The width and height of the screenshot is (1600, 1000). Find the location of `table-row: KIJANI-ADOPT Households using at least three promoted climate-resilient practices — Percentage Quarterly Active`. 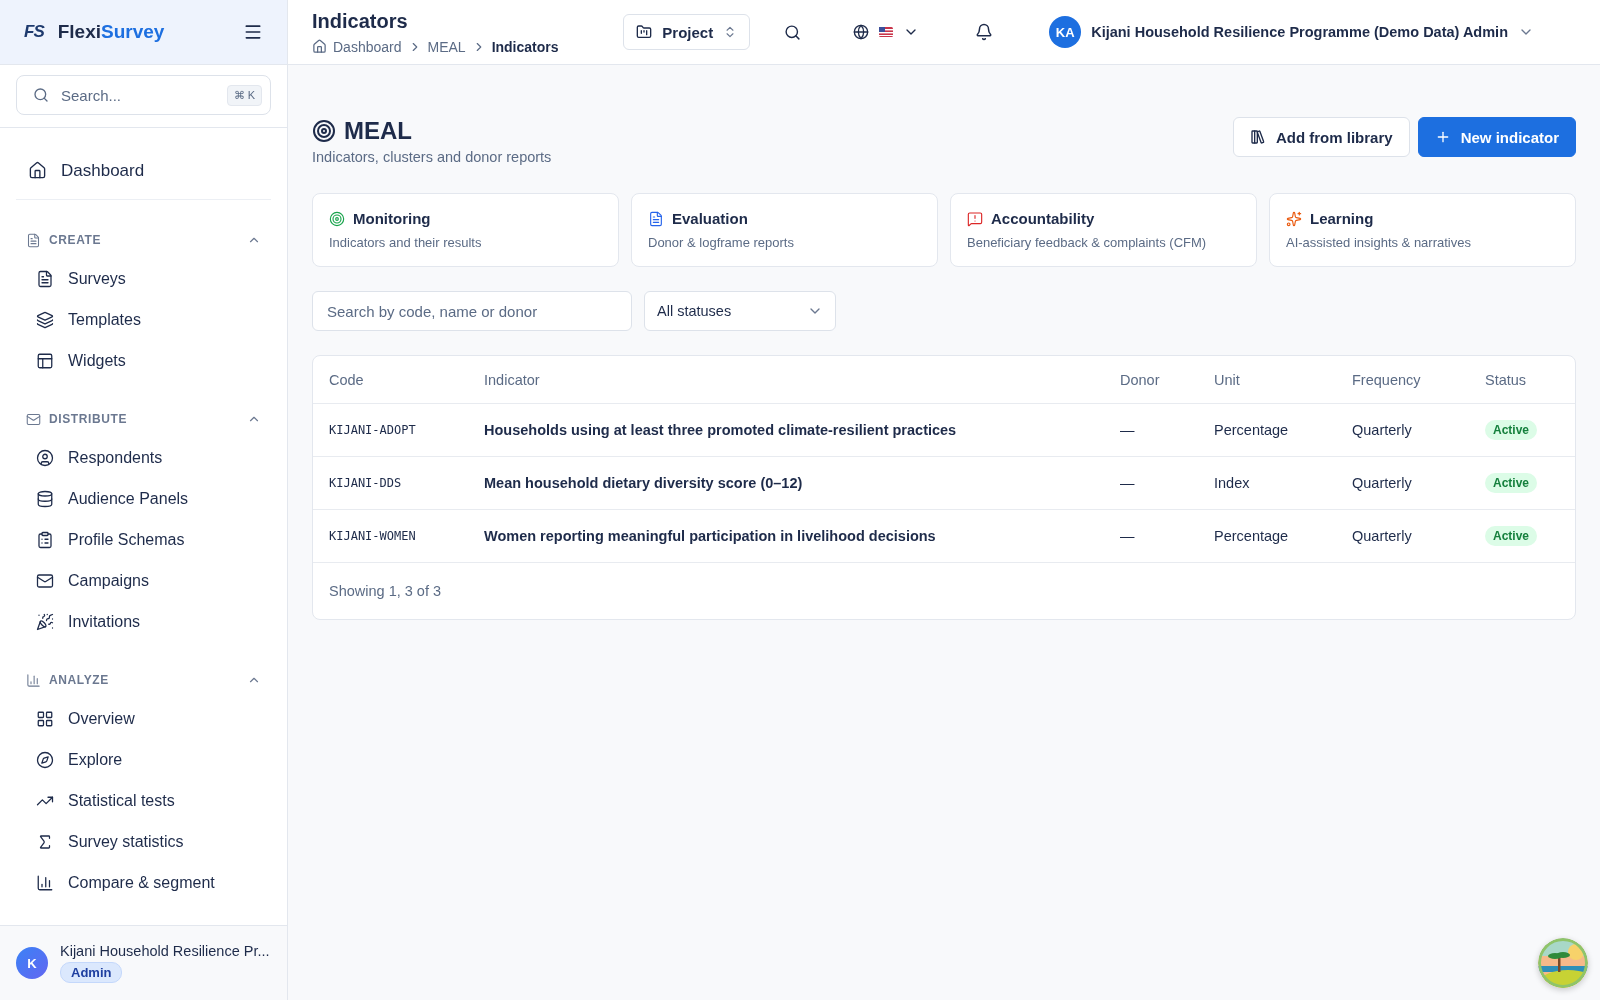

table-row: KIJANI-ADOPT Households using at least three promoted climate-resilient practices — Percentage Quarterly Active is located at coordinates (944, 430).